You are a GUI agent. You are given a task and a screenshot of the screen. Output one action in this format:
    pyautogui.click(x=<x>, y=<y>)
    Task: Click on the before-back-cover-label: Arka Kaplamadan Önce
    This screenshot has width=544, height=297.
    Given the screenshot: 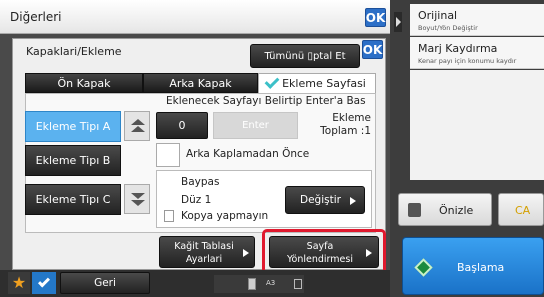 What is the action you would take?
    pyautogui.click(x=248, y=154)
    